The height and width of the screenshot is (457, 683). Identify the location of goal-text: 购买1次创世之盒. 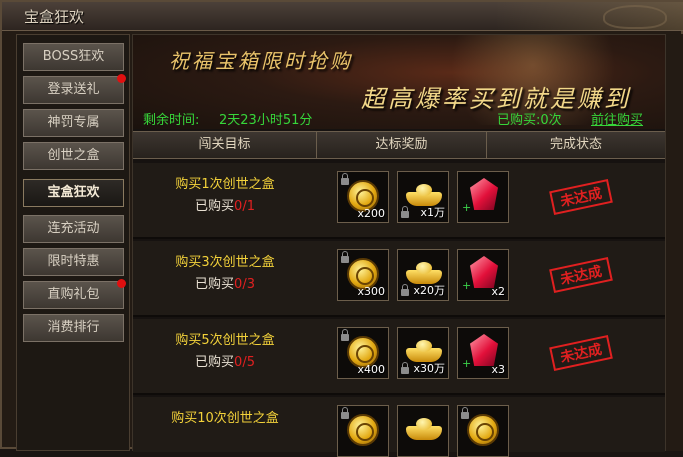
(225, 184).